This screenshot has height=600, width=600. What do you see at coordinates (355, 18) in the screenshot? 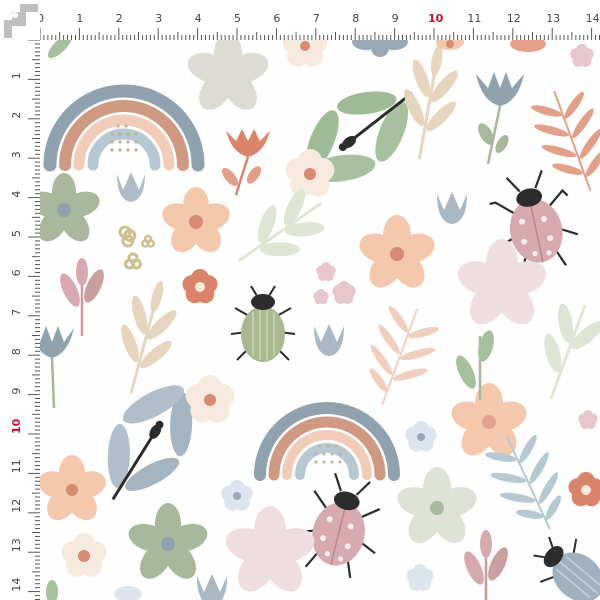
I see `ruler-top-label: 8` at bounding box center [355, 18].